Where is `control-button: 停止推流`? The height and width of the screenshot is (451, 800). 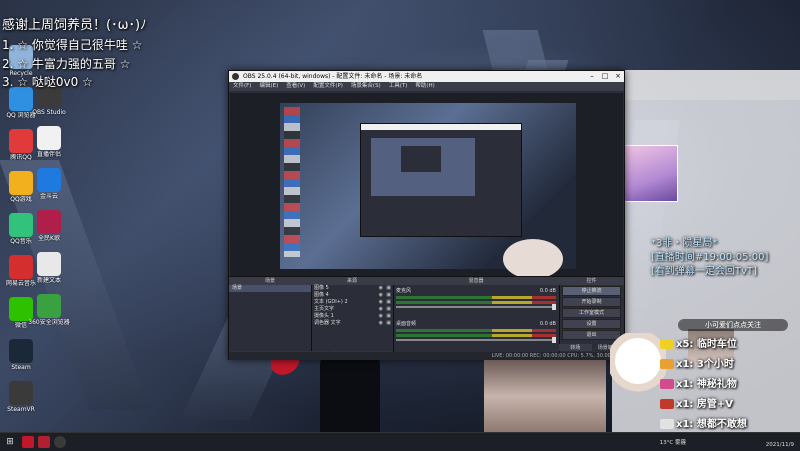 control-button: 停止推流 is located at coordinates (591, 291).